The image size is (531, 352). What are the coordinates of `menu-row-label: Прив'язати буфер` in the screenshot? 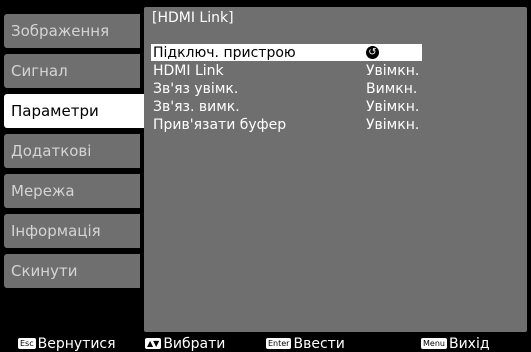 It's located at (220, 124).